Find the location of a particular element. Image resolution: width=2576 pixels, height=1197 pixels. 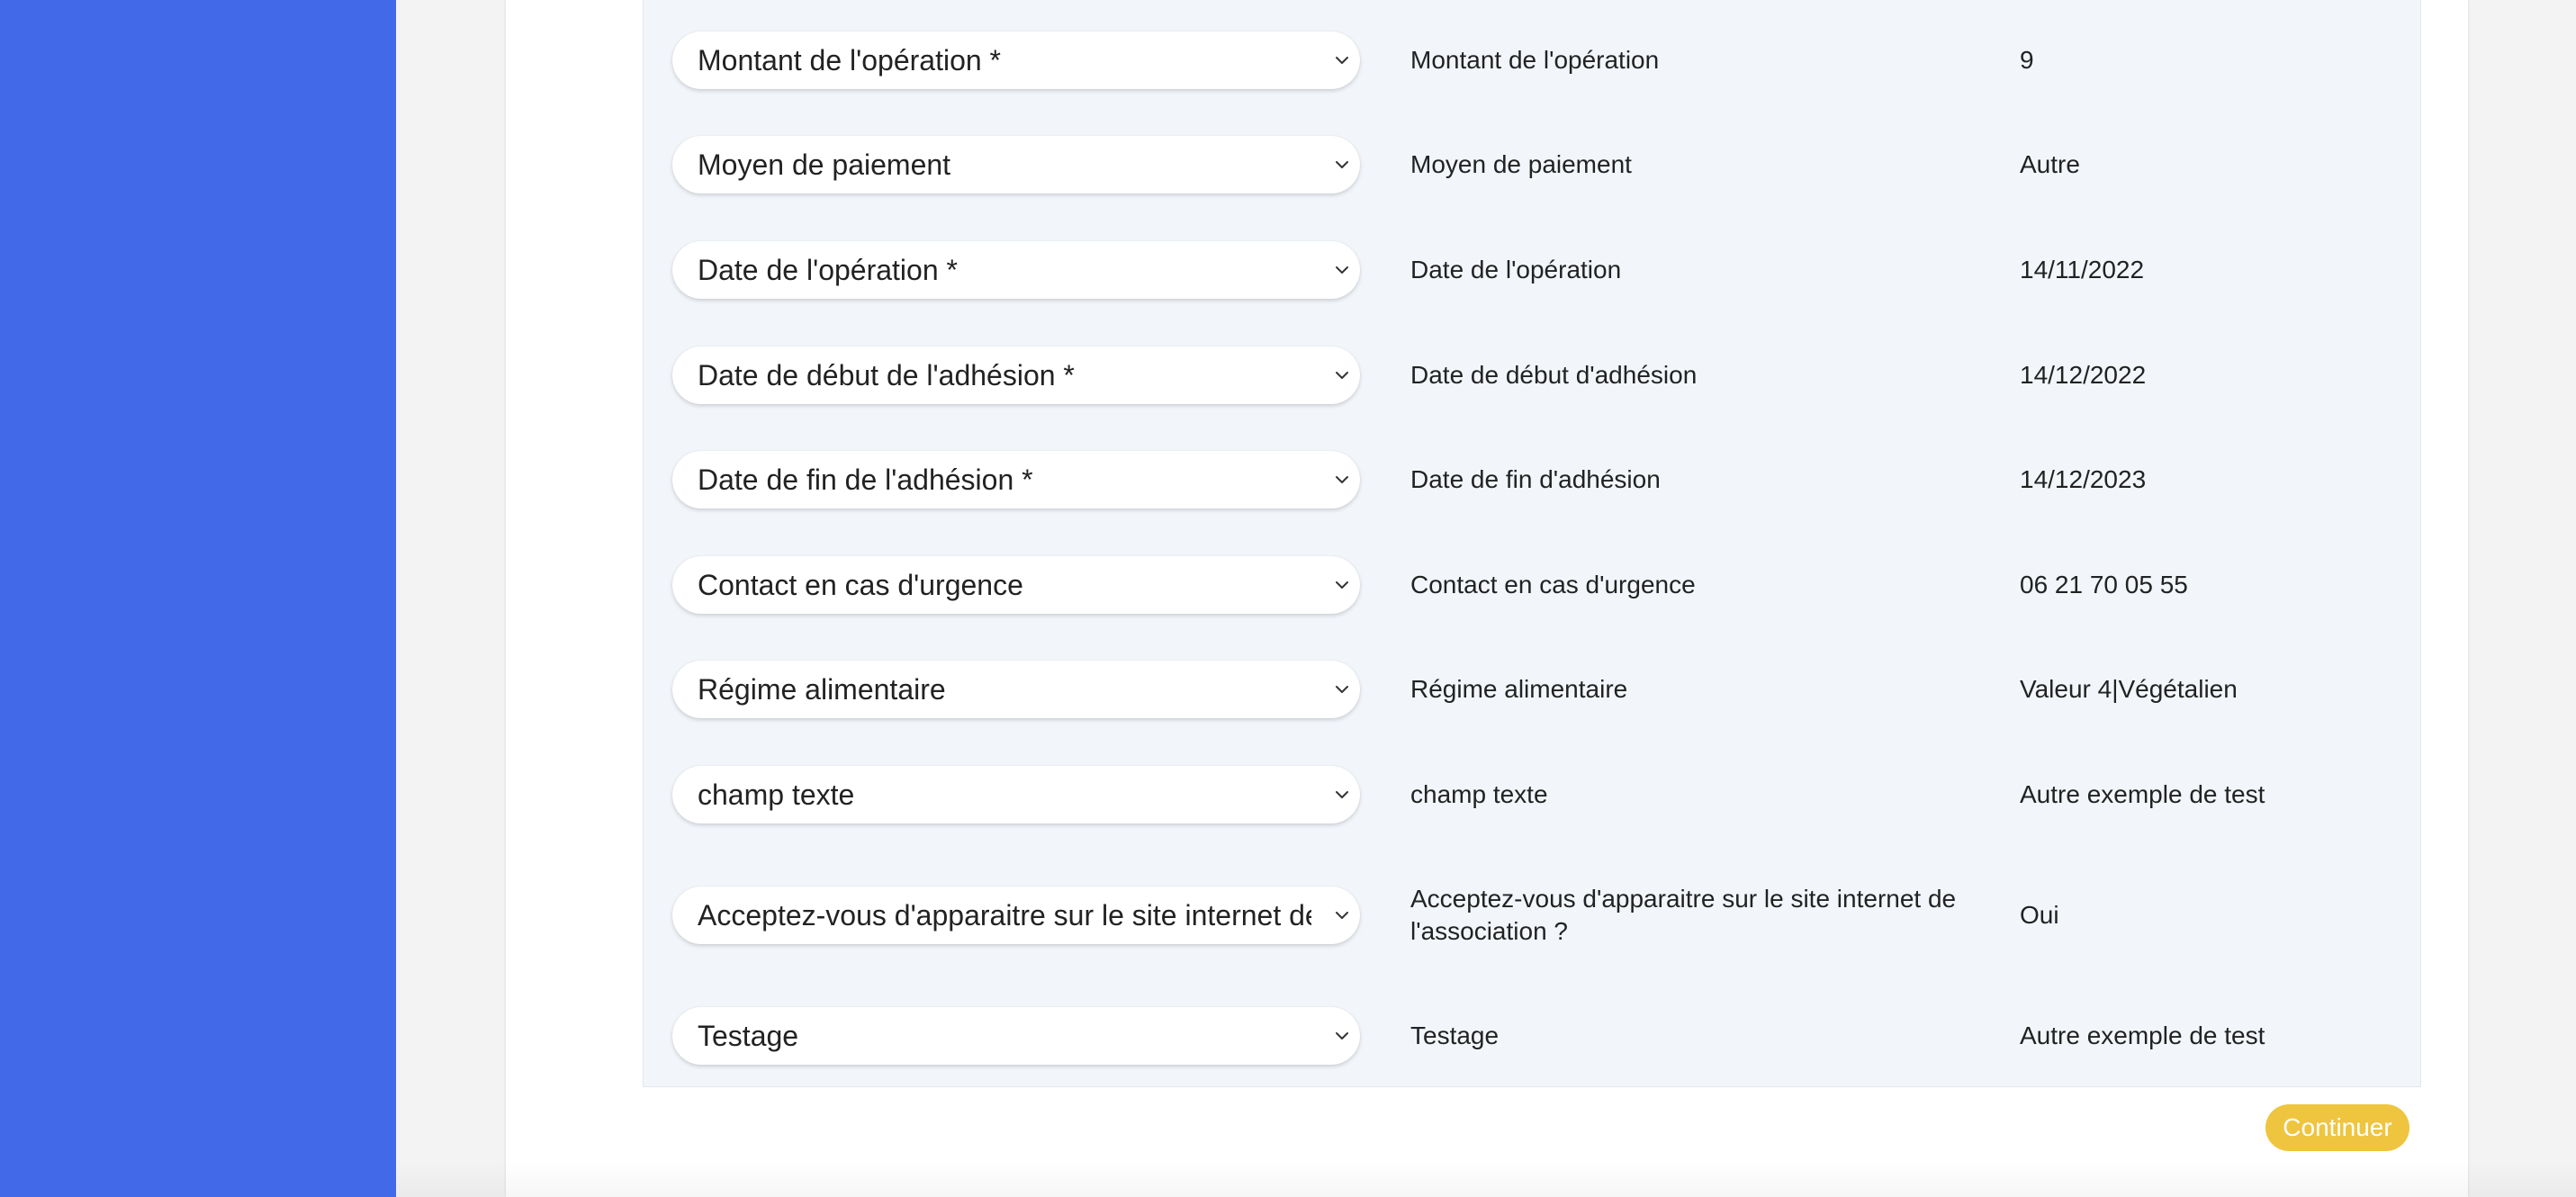

field-value: 06 21 70 05 55 is located at coordinates (2104, 584).